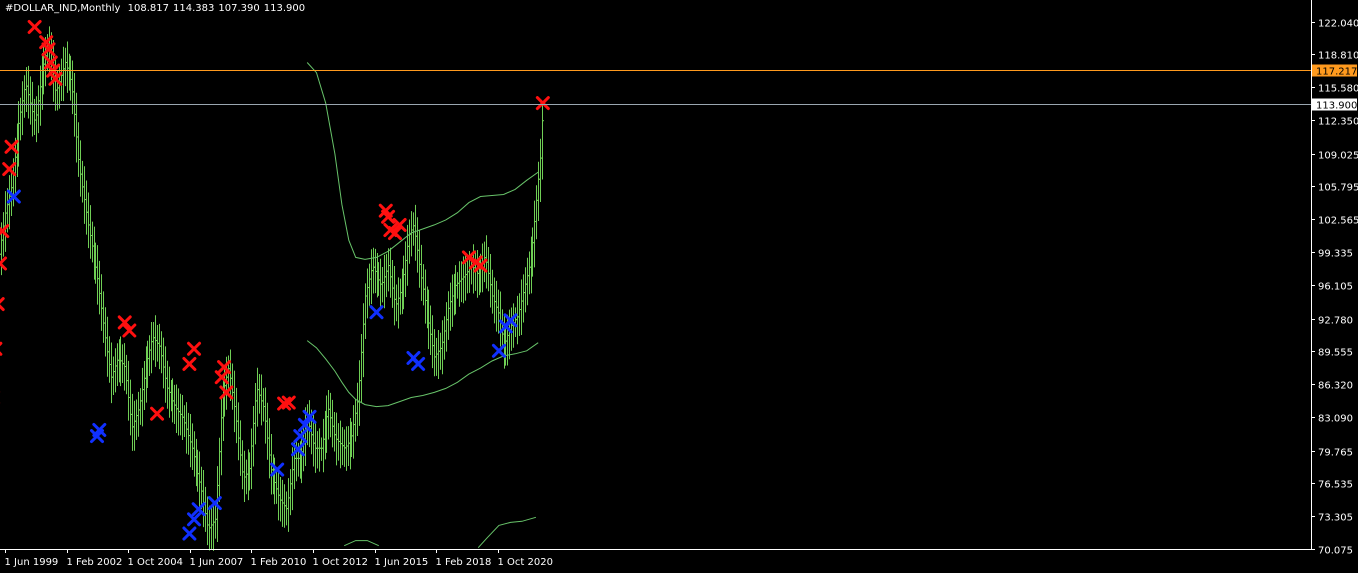 The image size is (1358, 573). I want to click on x-tick-label: 1 Oct 2004, so click(155, 562).